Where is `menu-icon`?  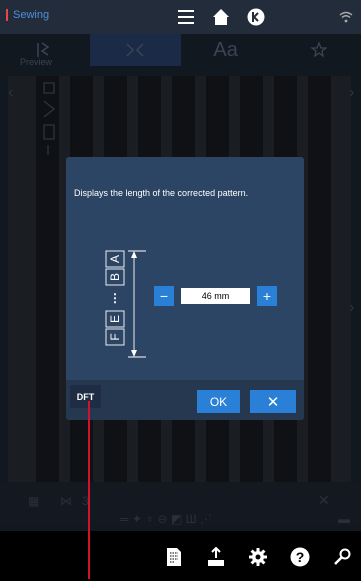
menu-icon is located at coordinates (186, 17).